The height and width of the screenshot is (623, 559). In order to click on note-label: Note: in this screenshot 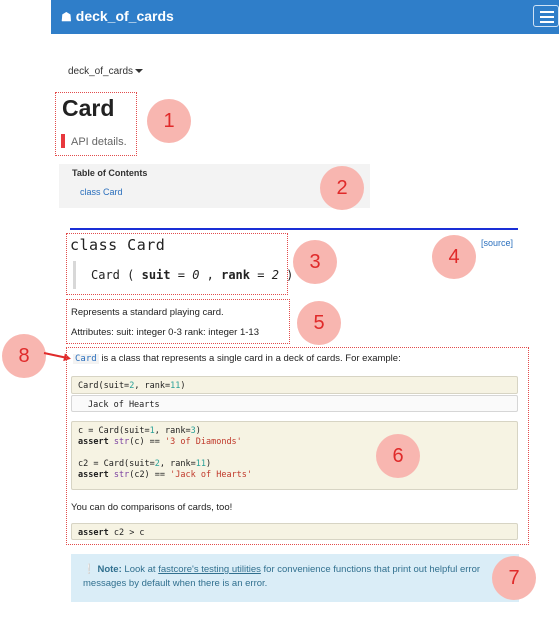, I will do `click(109, 569)`.